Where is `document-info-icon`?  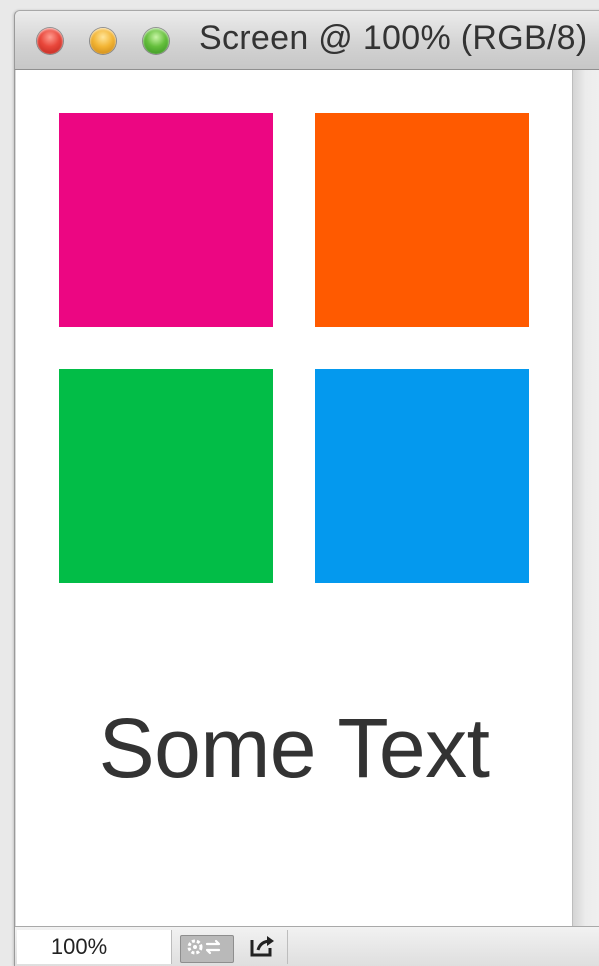
document-info-icon is located at coordinates (207, 949).